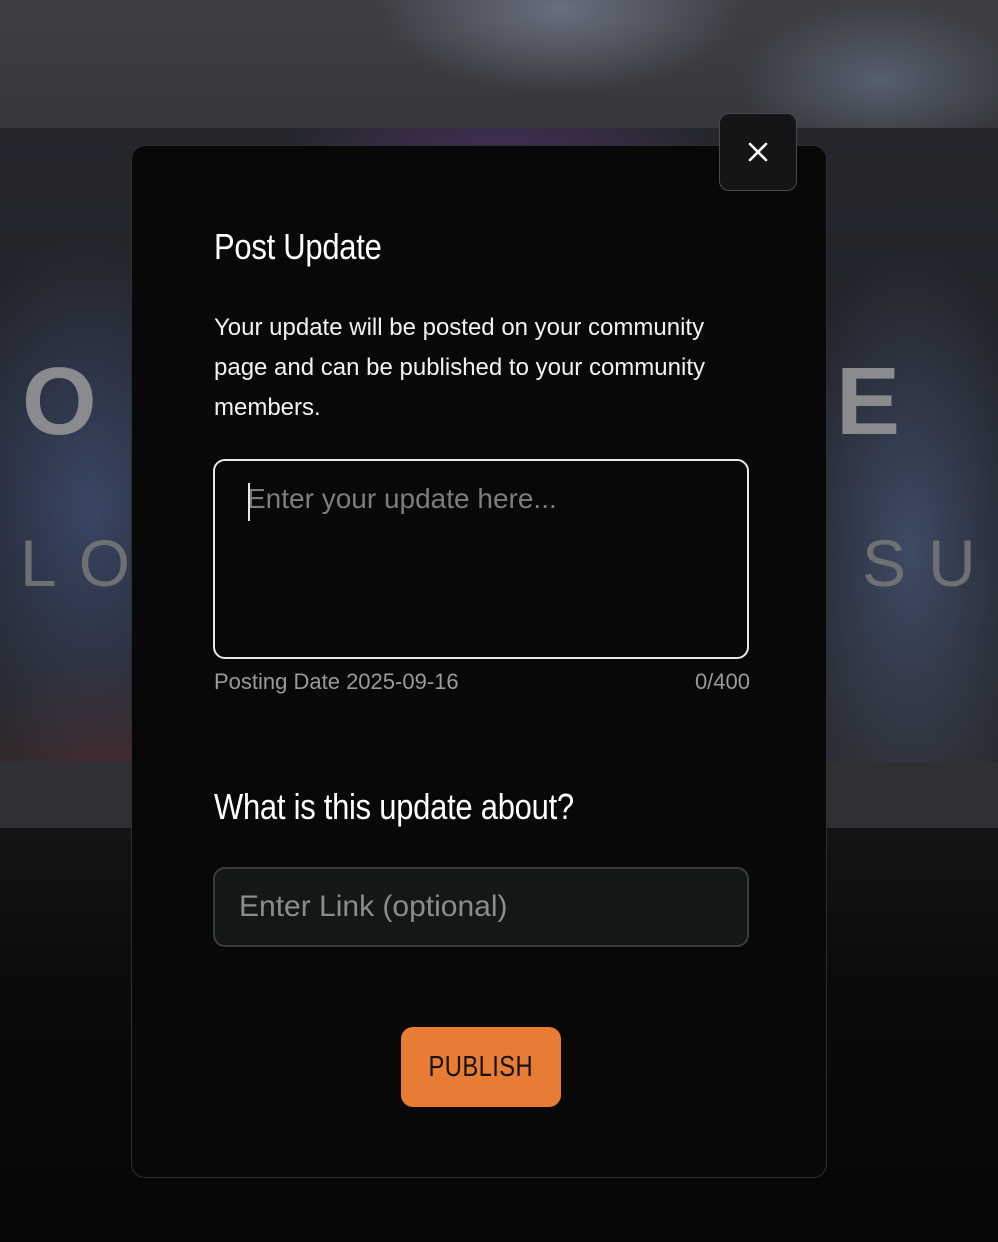  Describe the element at coordinates (394, 806) in the screenshot. I see `topic-heading: What is this update about?` at that location.